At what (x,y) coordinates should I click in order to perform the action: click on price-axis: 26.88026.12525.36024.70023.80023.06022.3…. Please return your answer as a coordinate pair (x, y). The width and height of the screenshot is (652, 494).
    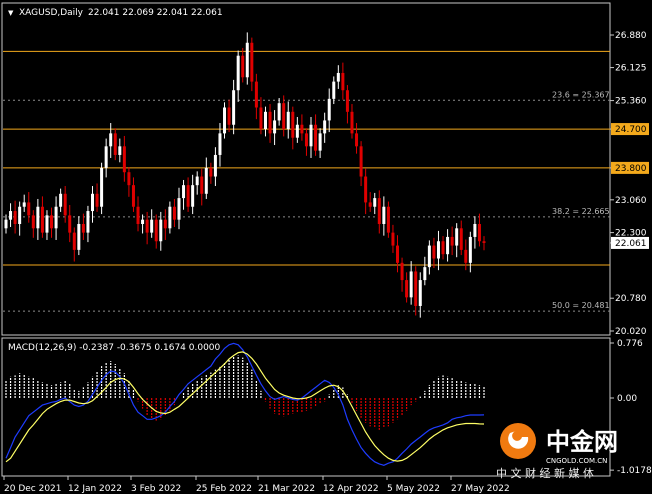
    Looking at the image, I should click on (629, 184).